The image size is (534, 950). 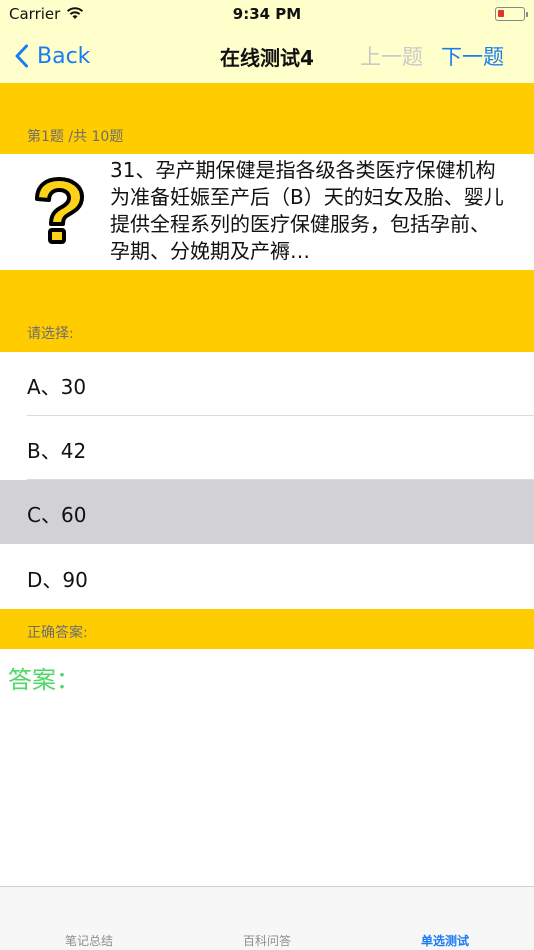 What do you see at coordinates (267, 311) in the screenshot?
I see `options-header` at bounding box center [267, 311].